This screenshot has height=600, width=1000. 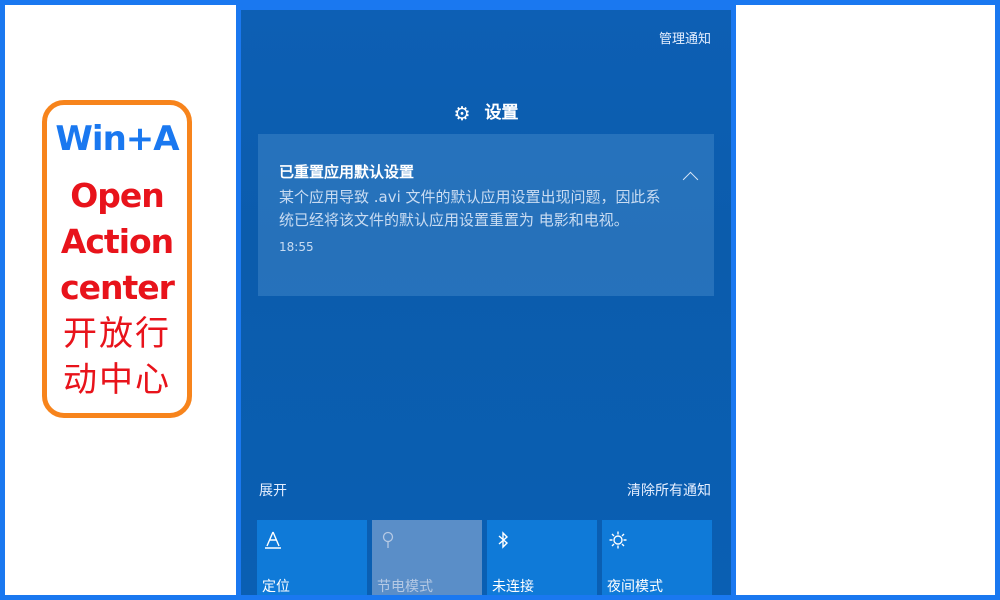 I want to click on callout-line-center: center, so click(x=117, y=287).